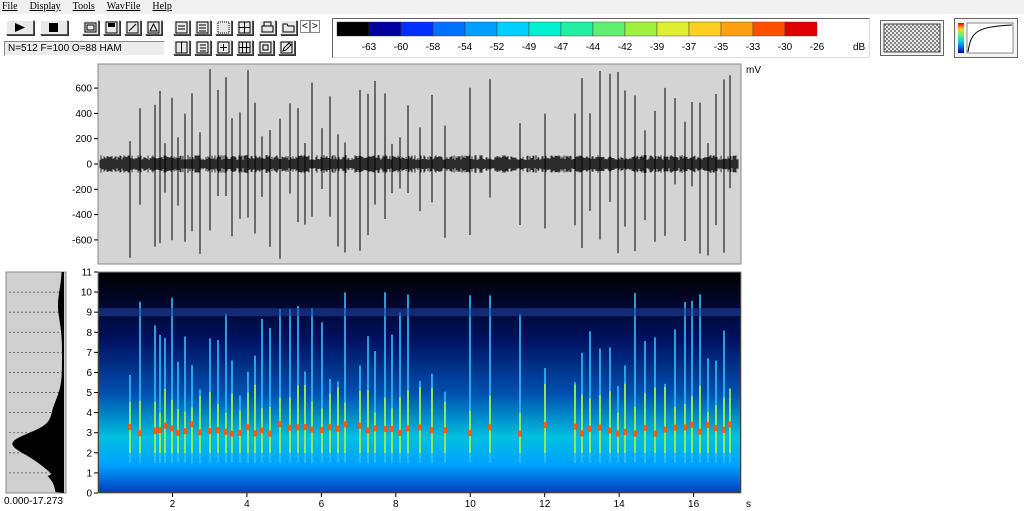 This screenshot has width=1024, height=511. I want to click on menu-help: Help, so click(161, 7).